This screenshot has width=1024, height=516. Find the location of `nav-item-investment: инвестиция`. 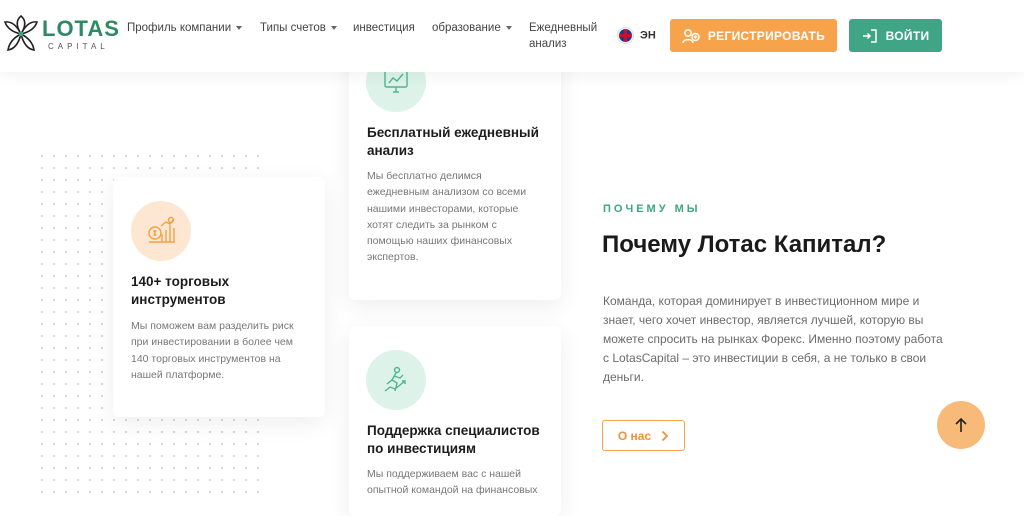

nav-item-investment: инвестиция is located at coordinates (384, 28).